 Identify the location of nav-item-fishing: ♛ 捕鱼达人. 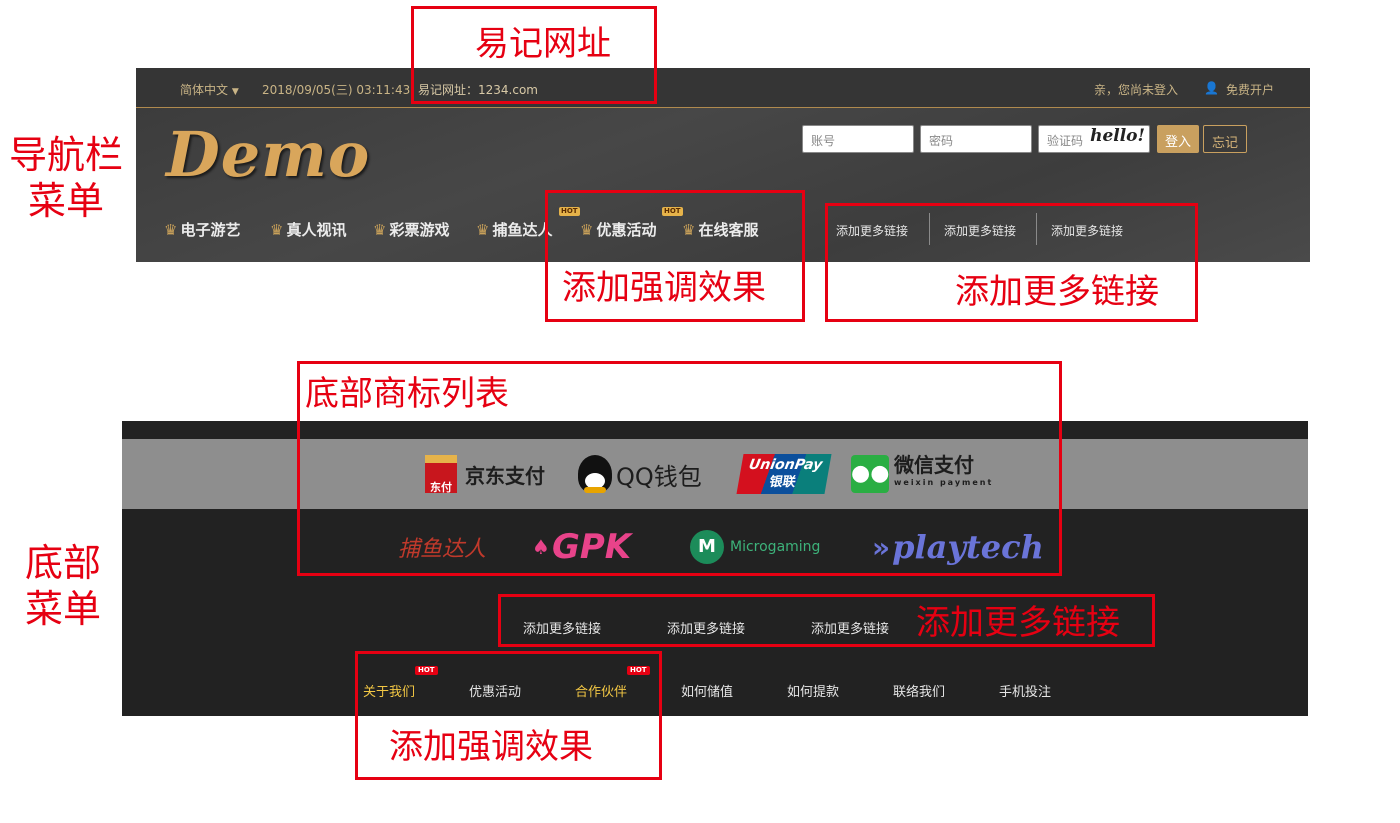
(514, 229).